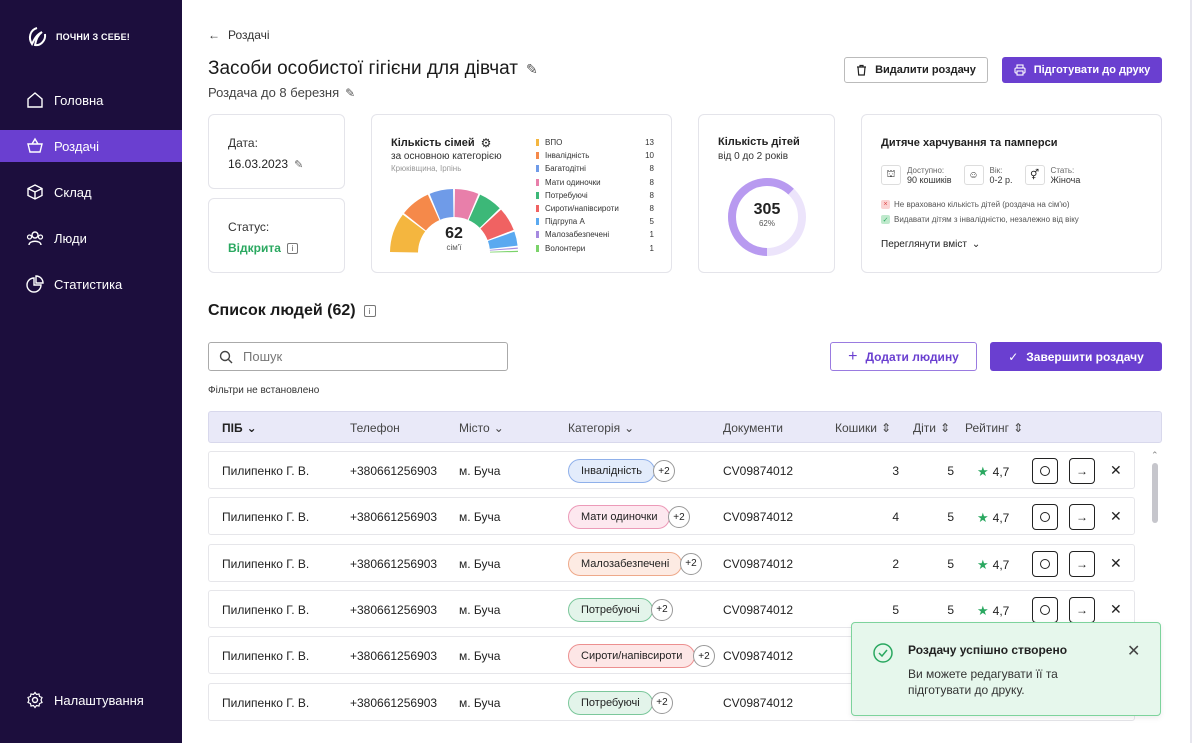 Image resolution: width=1192 pixels, height=743 pixels. I want to click on sidebar-item-home: Головна, so click(91, 100).